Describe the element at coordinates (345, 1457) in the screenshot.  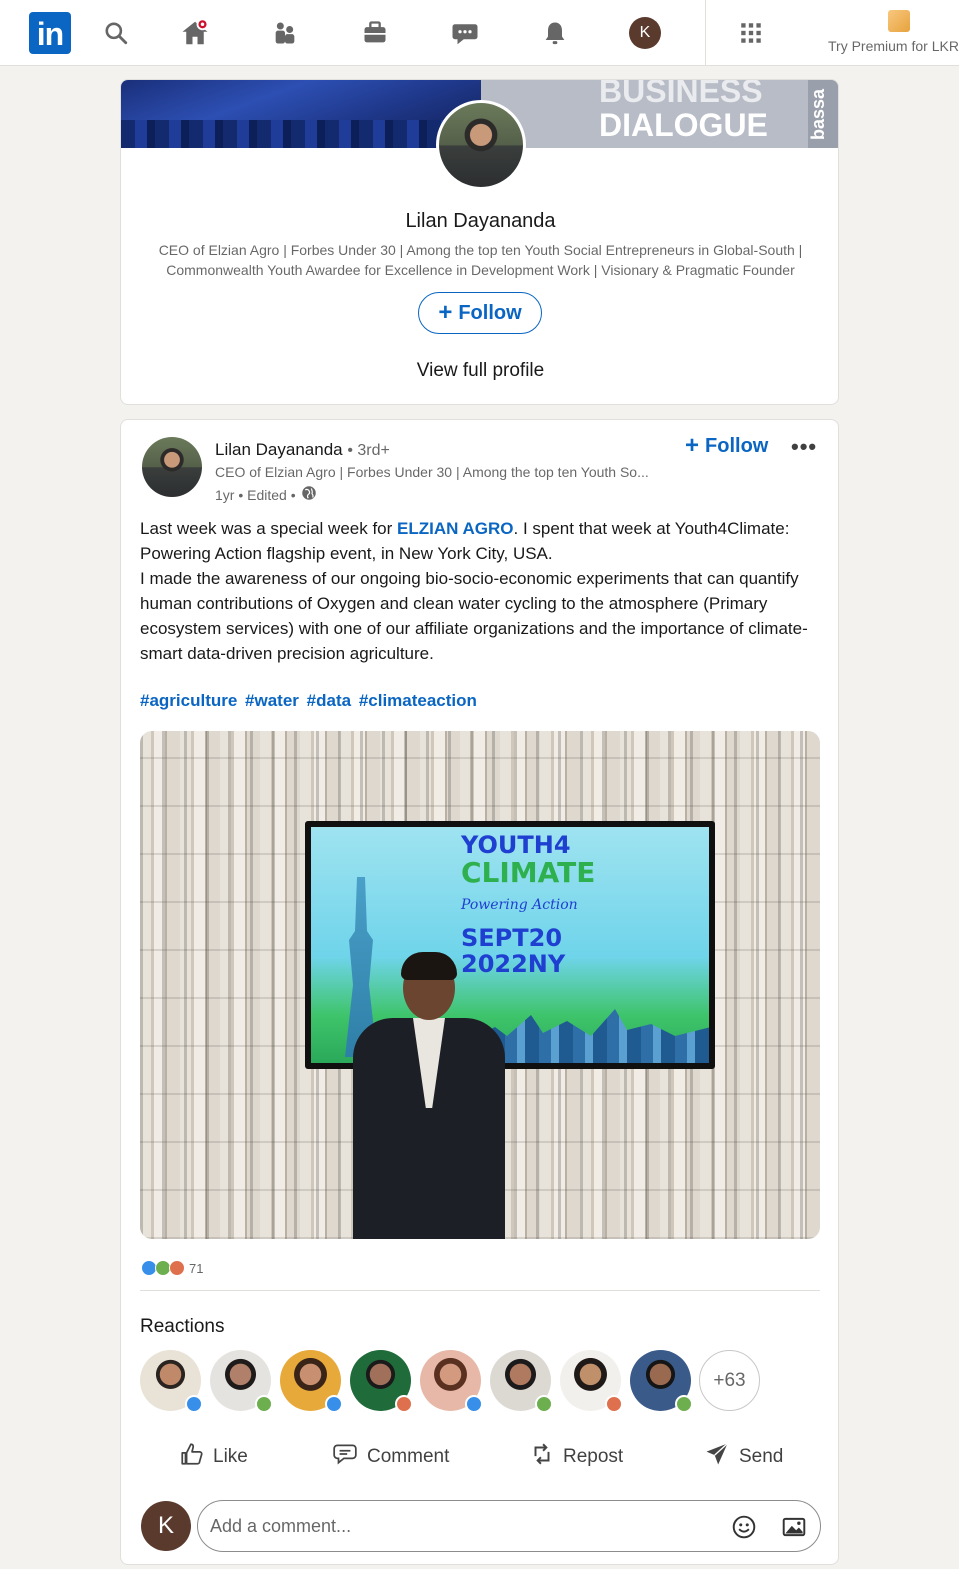
I see `comment-bubble-icon` at that location.